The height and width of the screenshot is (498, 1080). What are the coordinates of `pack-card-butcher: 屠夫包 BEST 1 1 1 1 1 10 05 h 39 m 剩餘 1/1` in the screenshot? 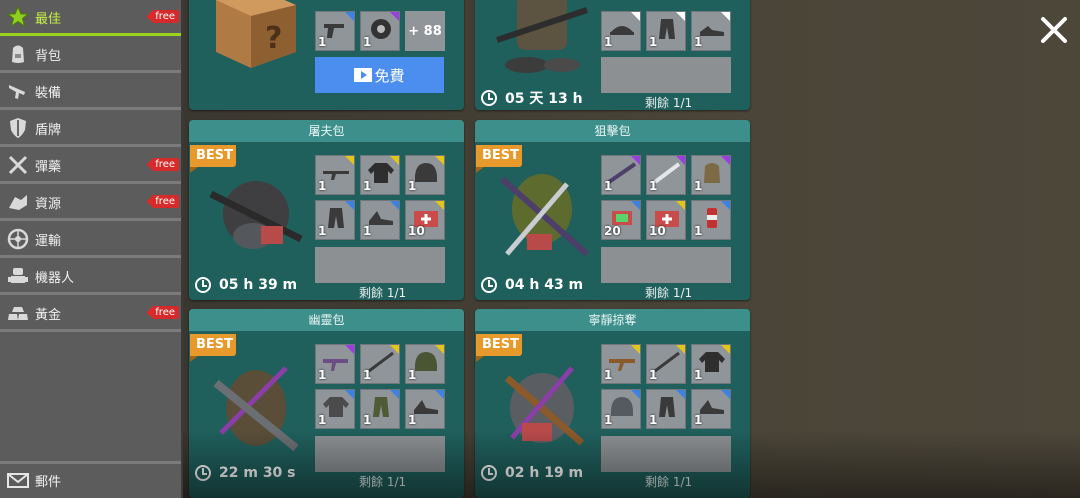 It's located at (326, 210).